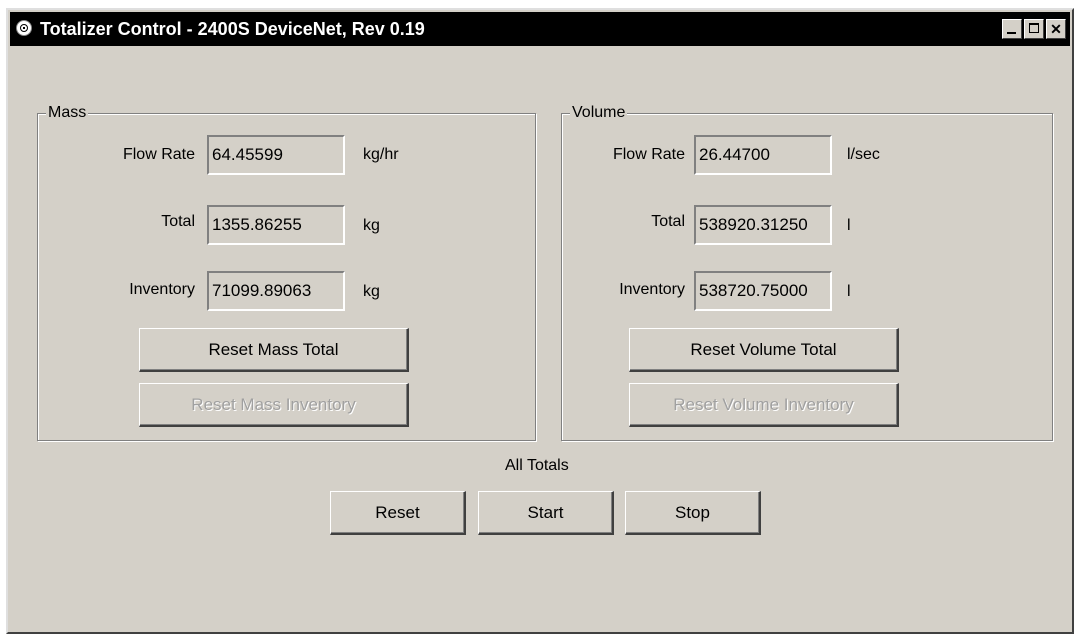 The height and width of the screenshot is (637, 1080). Describe the element at coordinates (178, 221) in the screenshot. I see `mass-total-label: Total` at that location.